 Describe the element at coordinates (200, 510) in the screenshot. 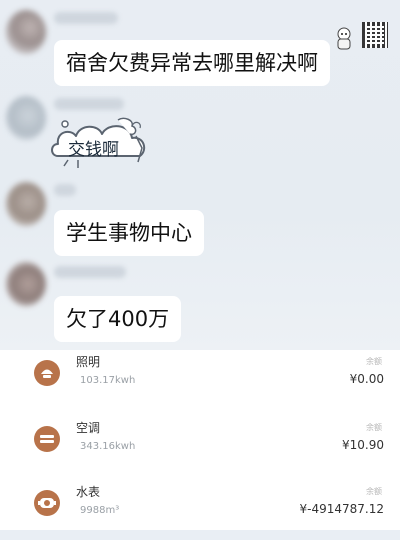

I see `bill-row-water: 水表 9988m³ 余额 ¥-4914787.12` at that location.